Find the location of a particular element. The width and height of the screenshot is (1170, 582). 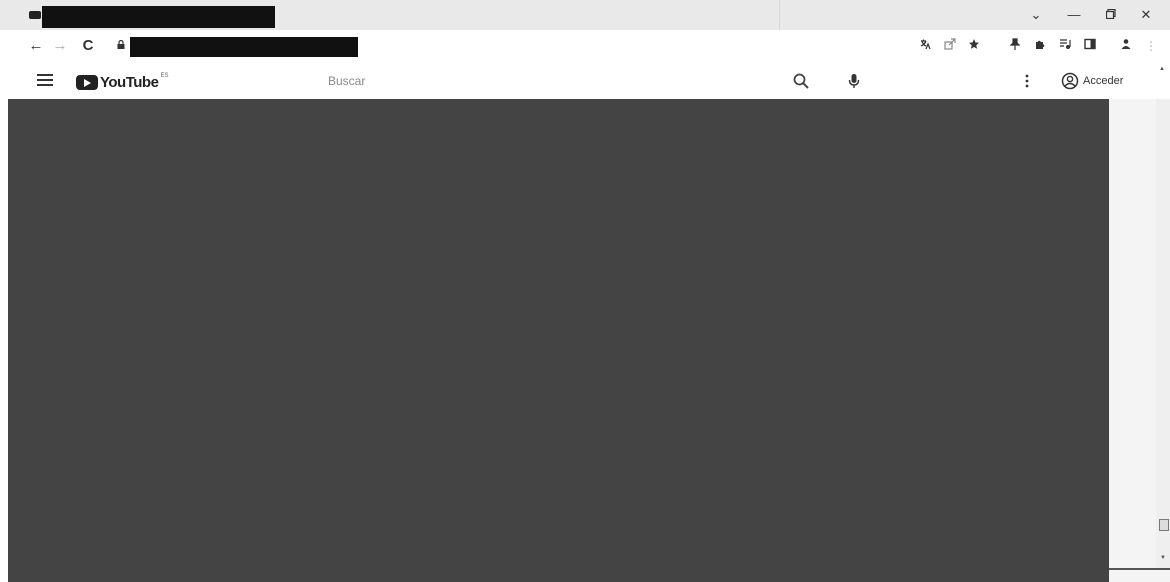

scroll-down-arrow-icon: ▼ is located at coordinates (1163, 558).